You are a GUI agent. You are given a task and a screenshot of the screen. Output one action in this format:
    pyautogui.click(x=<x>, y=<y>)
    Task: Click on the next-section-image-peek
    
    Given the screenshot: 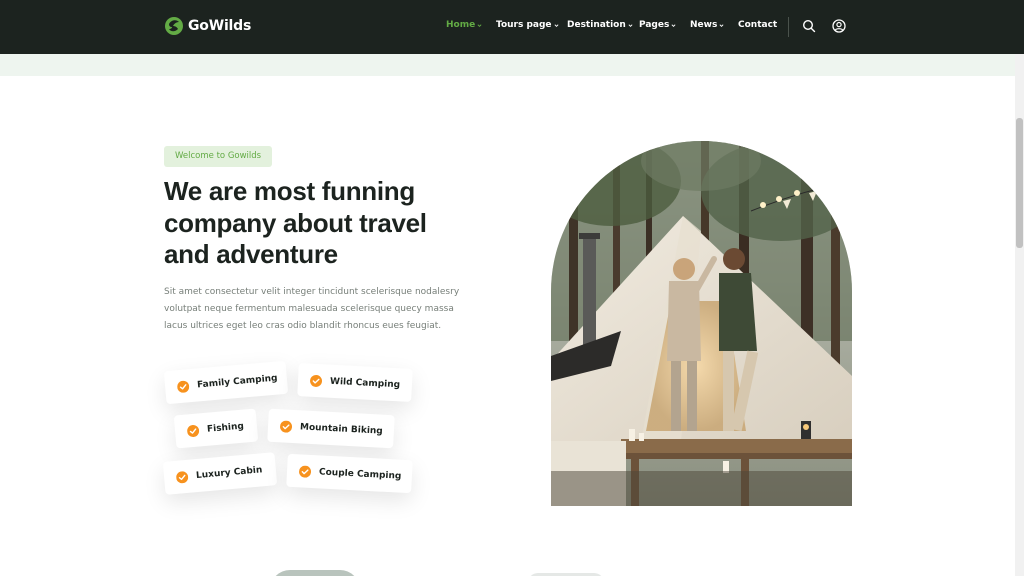 What is the action you would take?
    pyautogui.click(x=315, y=573)
    